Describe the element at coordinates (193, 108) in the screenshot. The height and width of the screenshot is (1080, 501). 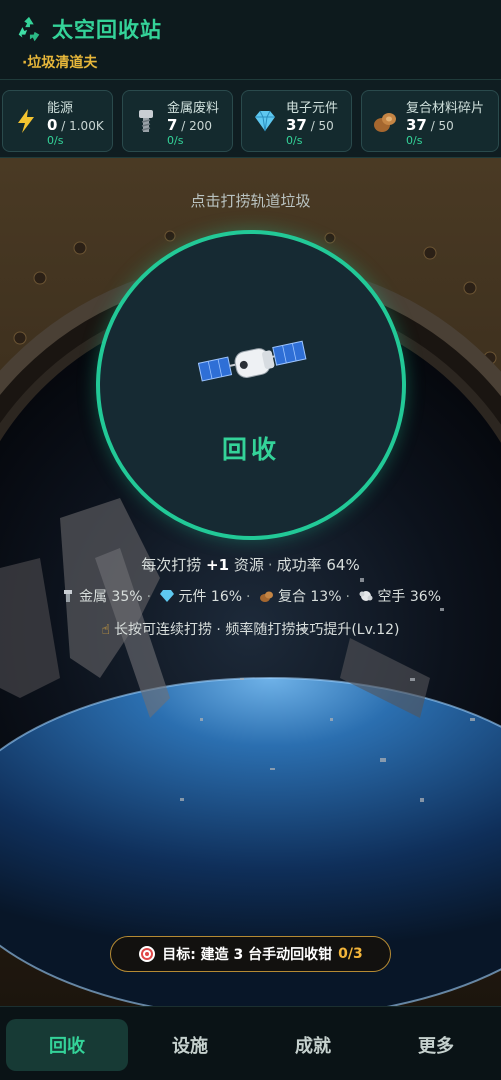
I see `resource-name: 金属废料` at that location.